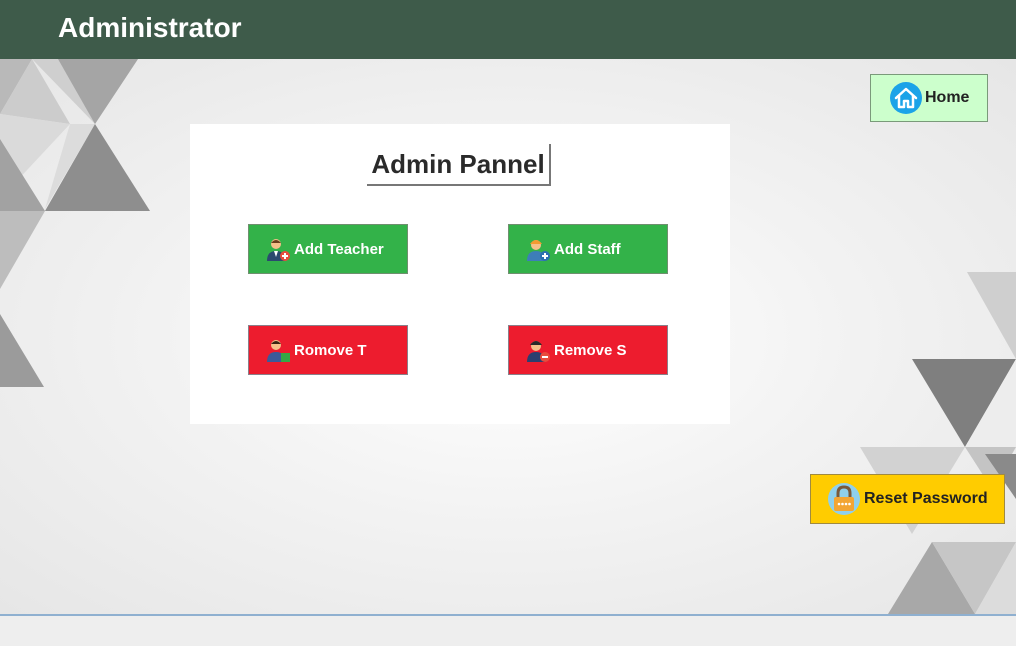 Image resolution: width=1016 pixels, height=646 pixels. Describe the element at coordinates (538, 351) in the screenshot. I see `remove-staff-icon` at that location.